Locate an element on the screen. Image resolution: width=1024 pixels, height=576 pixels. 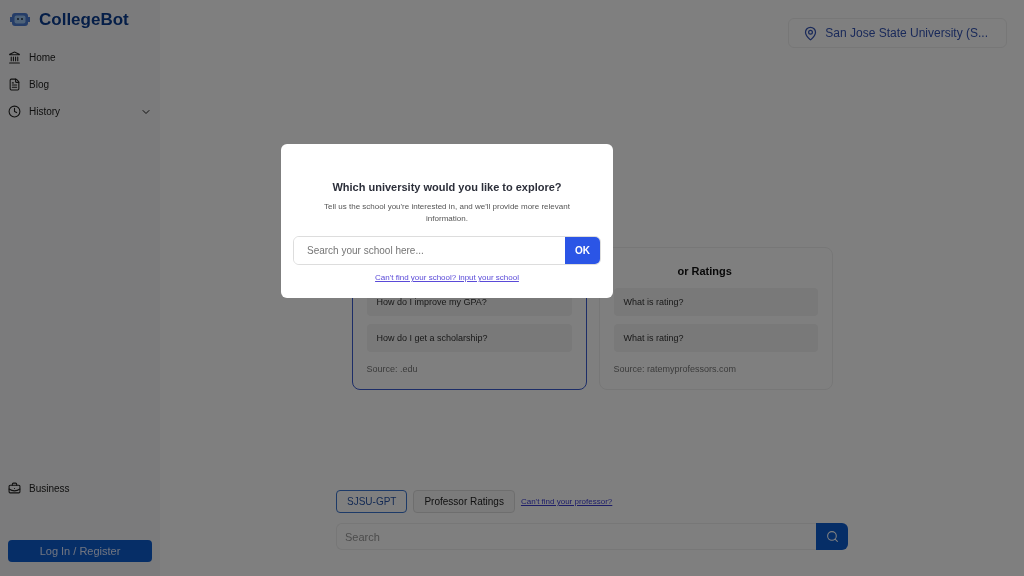
search-button is located at coordinates (832, 536).